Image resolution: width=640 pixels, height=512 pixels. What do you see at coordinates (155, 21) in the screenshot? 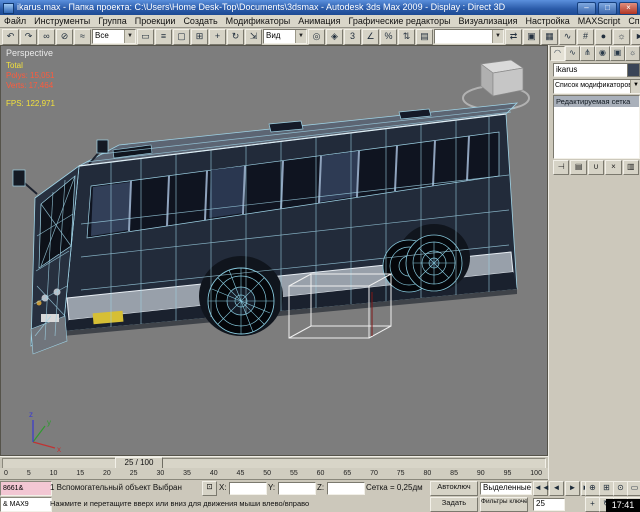
I see `menu-item: Проекции` at bounding box center [155, 21].